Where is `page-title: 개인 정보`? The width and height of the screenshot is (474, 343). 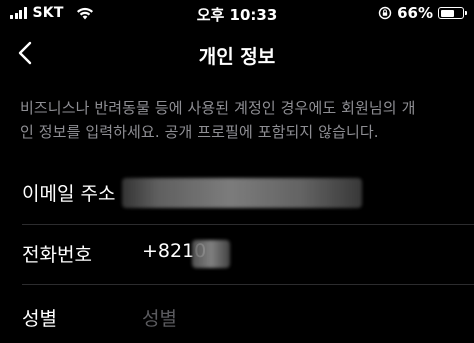 page-title: 개인 정보 is located at coordinates (237, 57).